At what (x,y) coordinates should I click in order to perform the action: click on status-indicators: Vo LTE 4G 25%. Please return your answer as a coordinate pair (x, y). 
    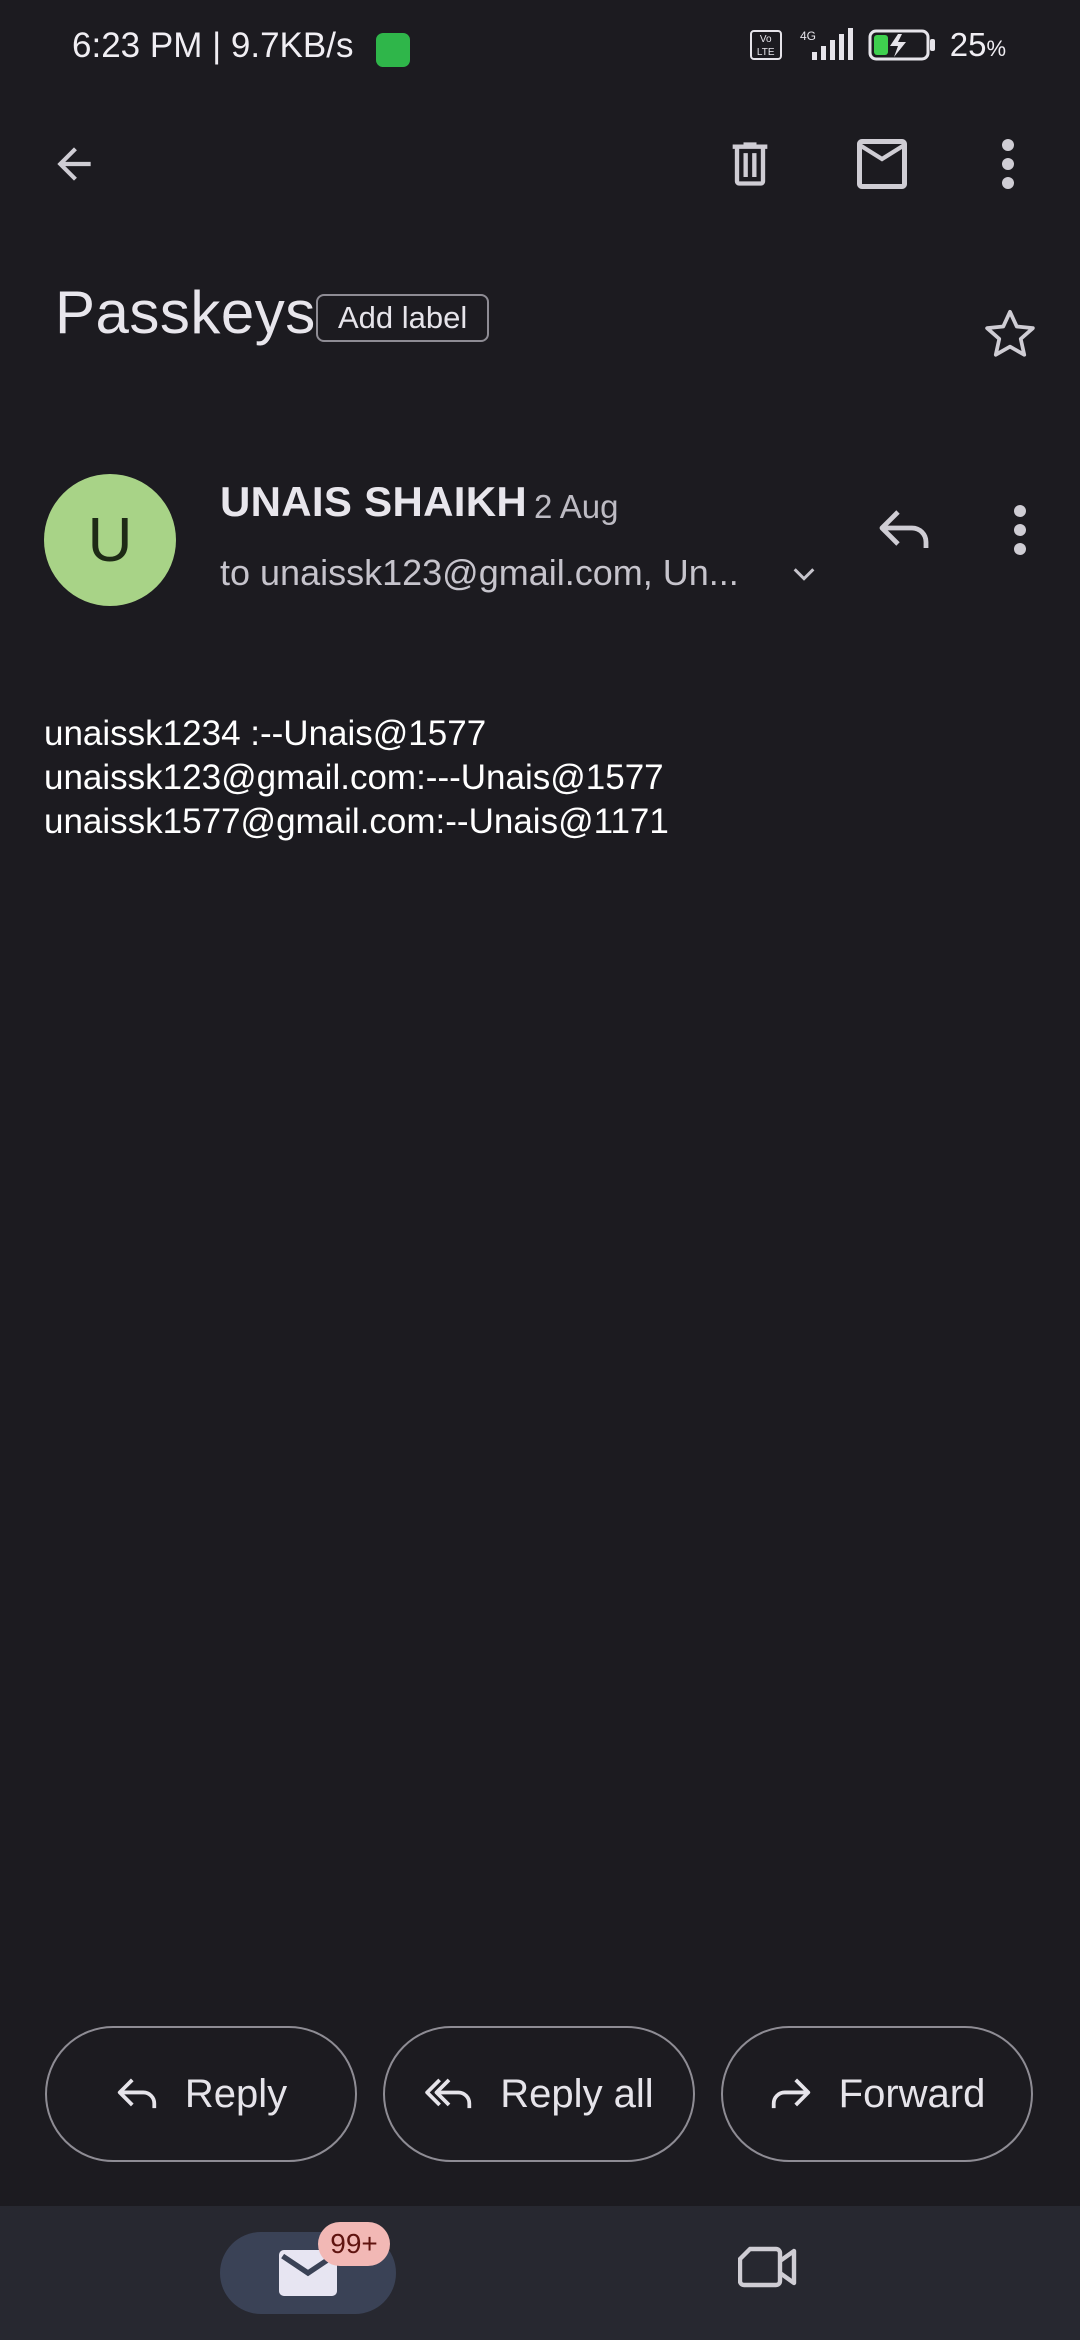
    Looking at the image, I should click on (877, 45).